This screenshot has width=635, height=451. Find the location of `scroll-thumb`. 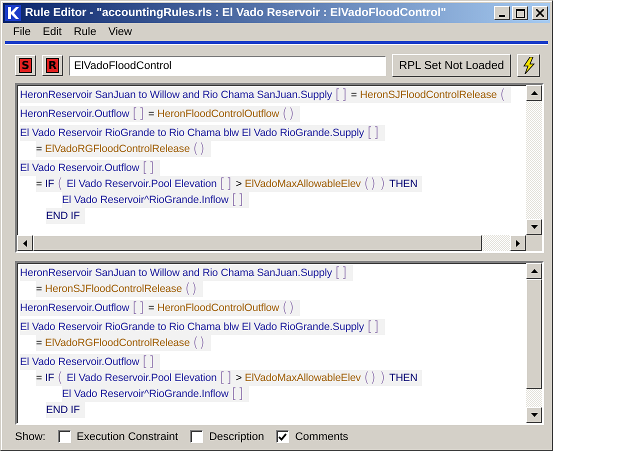

scroll-thumb is located at coordinates (534, 334).